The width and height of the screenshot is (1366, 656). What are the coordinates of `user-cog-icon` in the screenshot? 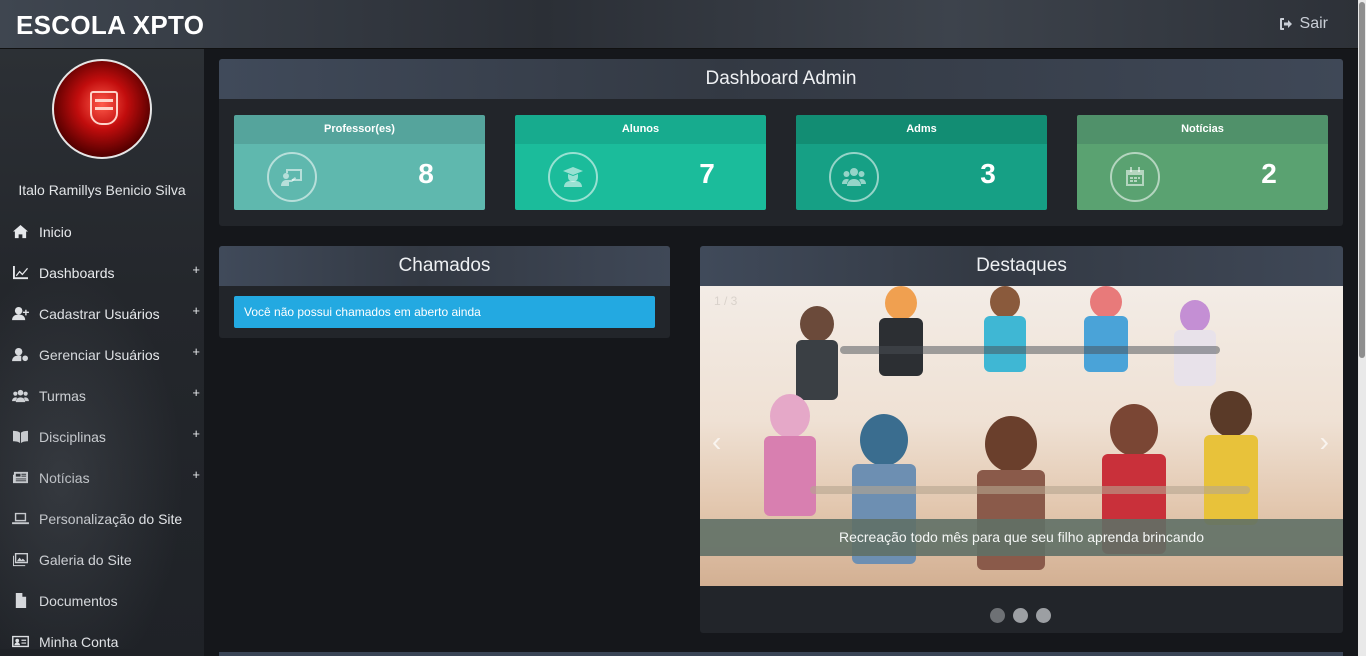 It's located at (20, 355).